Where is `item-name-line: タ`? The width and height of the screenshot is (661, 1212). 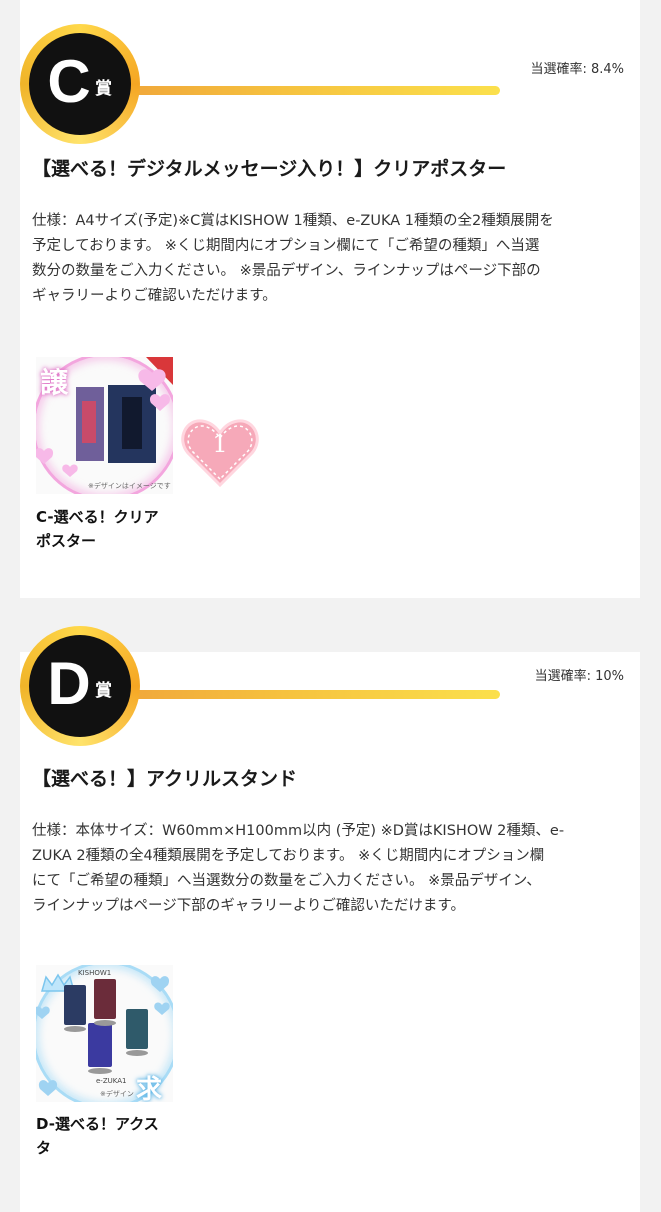
item-name-line: タ is located at coordinates (44, 1148).